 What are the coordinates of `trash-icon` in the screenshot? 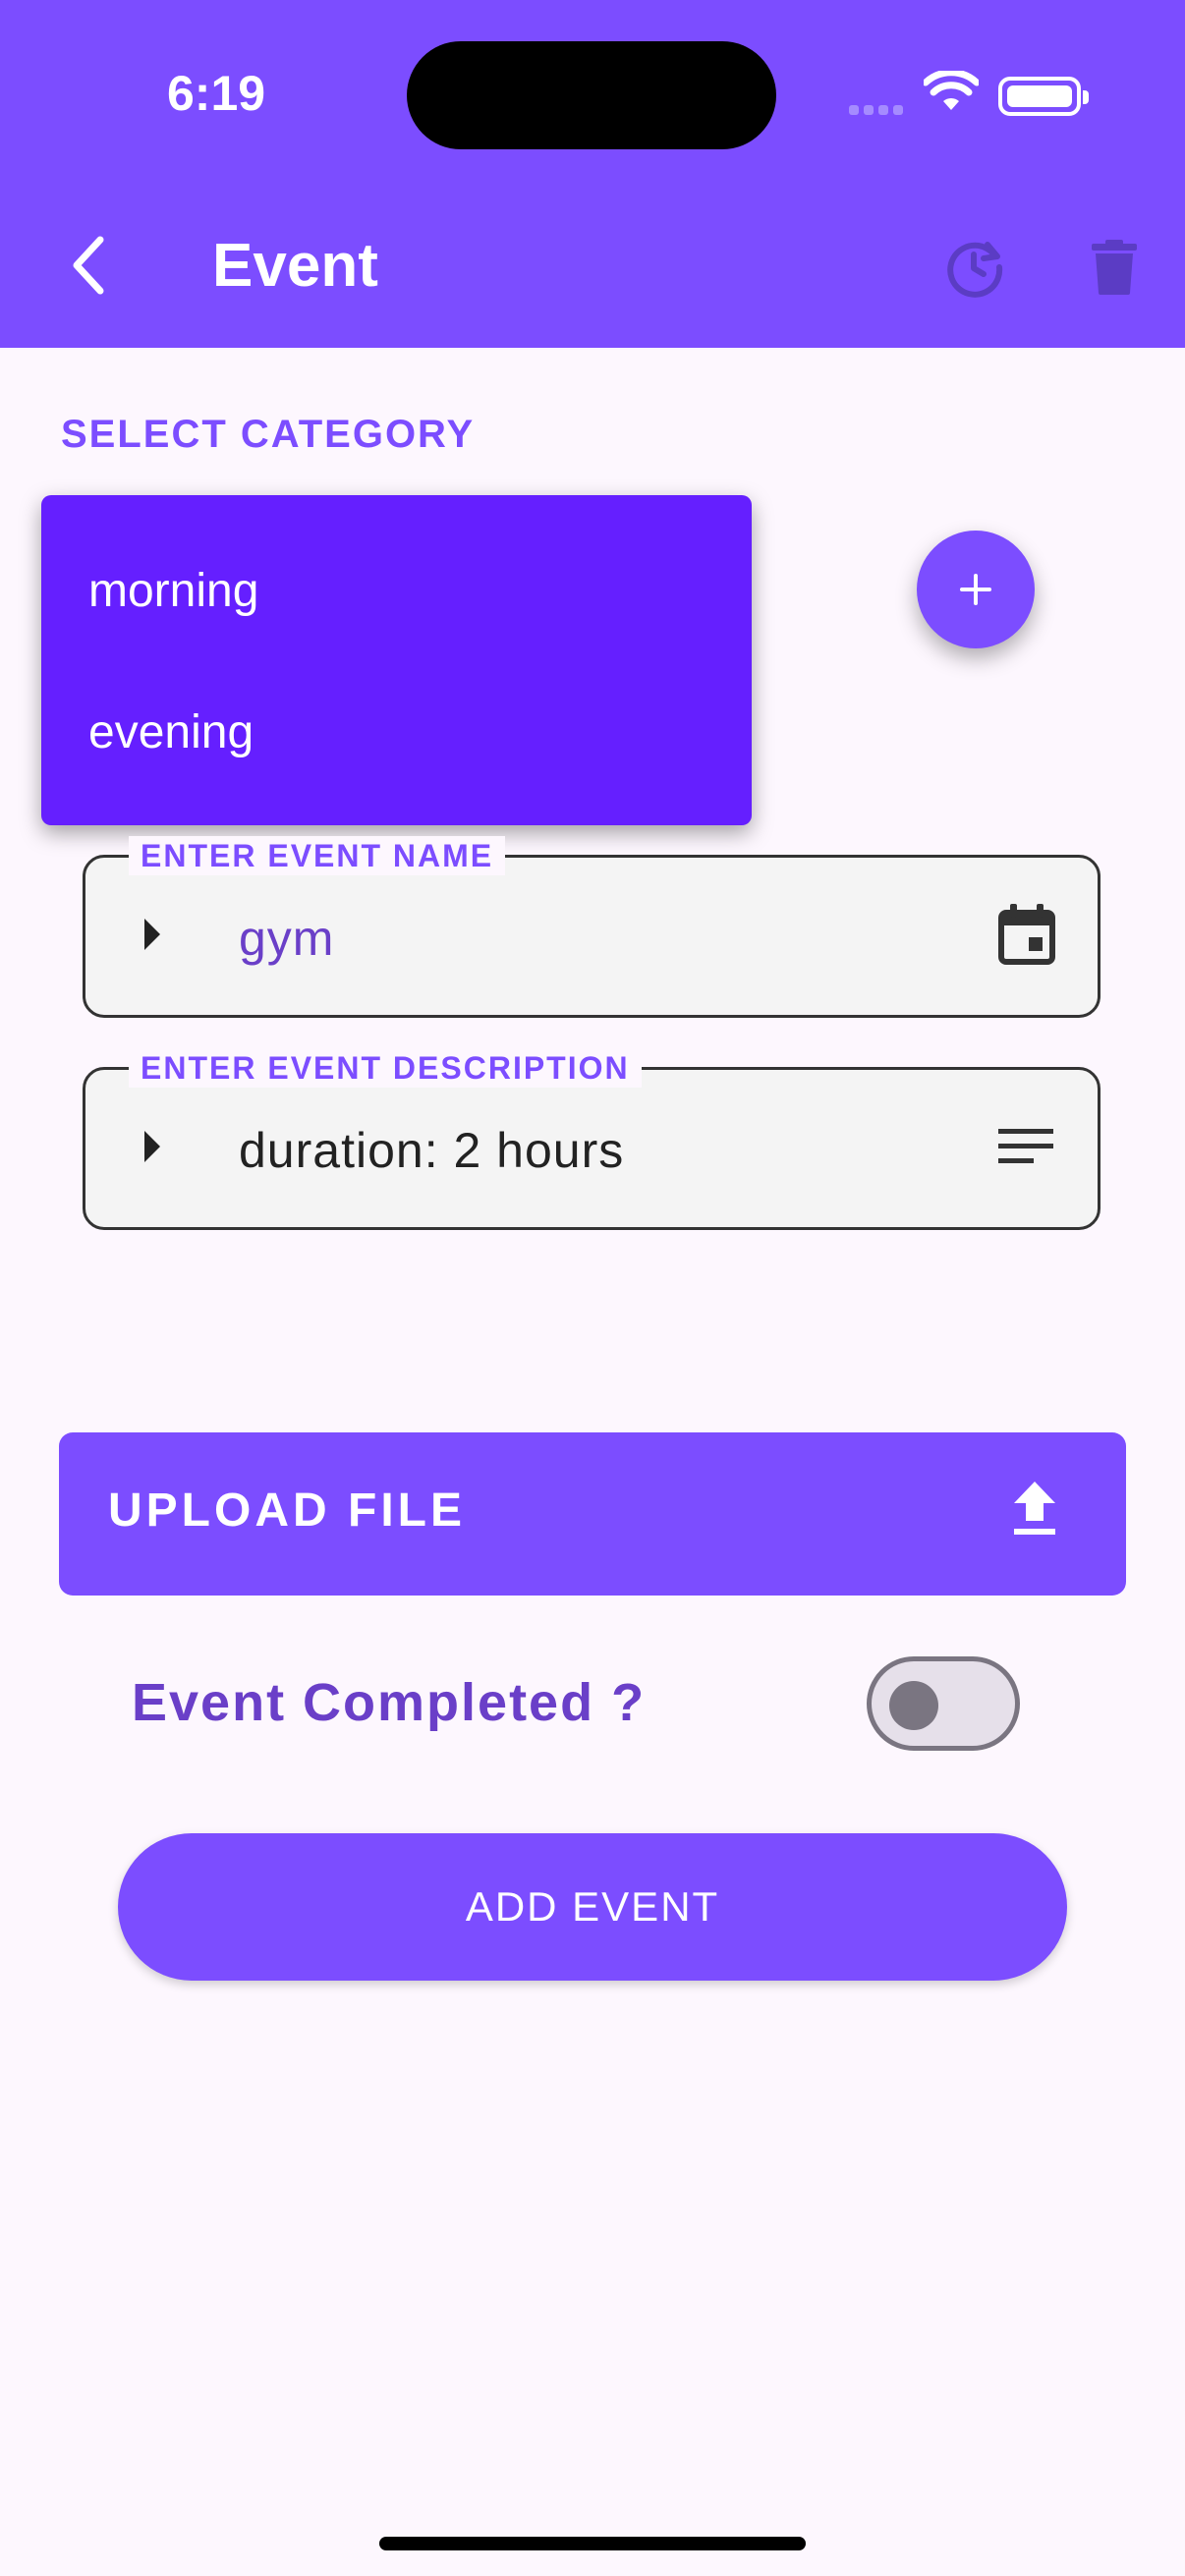 It's located at (1115, 267).